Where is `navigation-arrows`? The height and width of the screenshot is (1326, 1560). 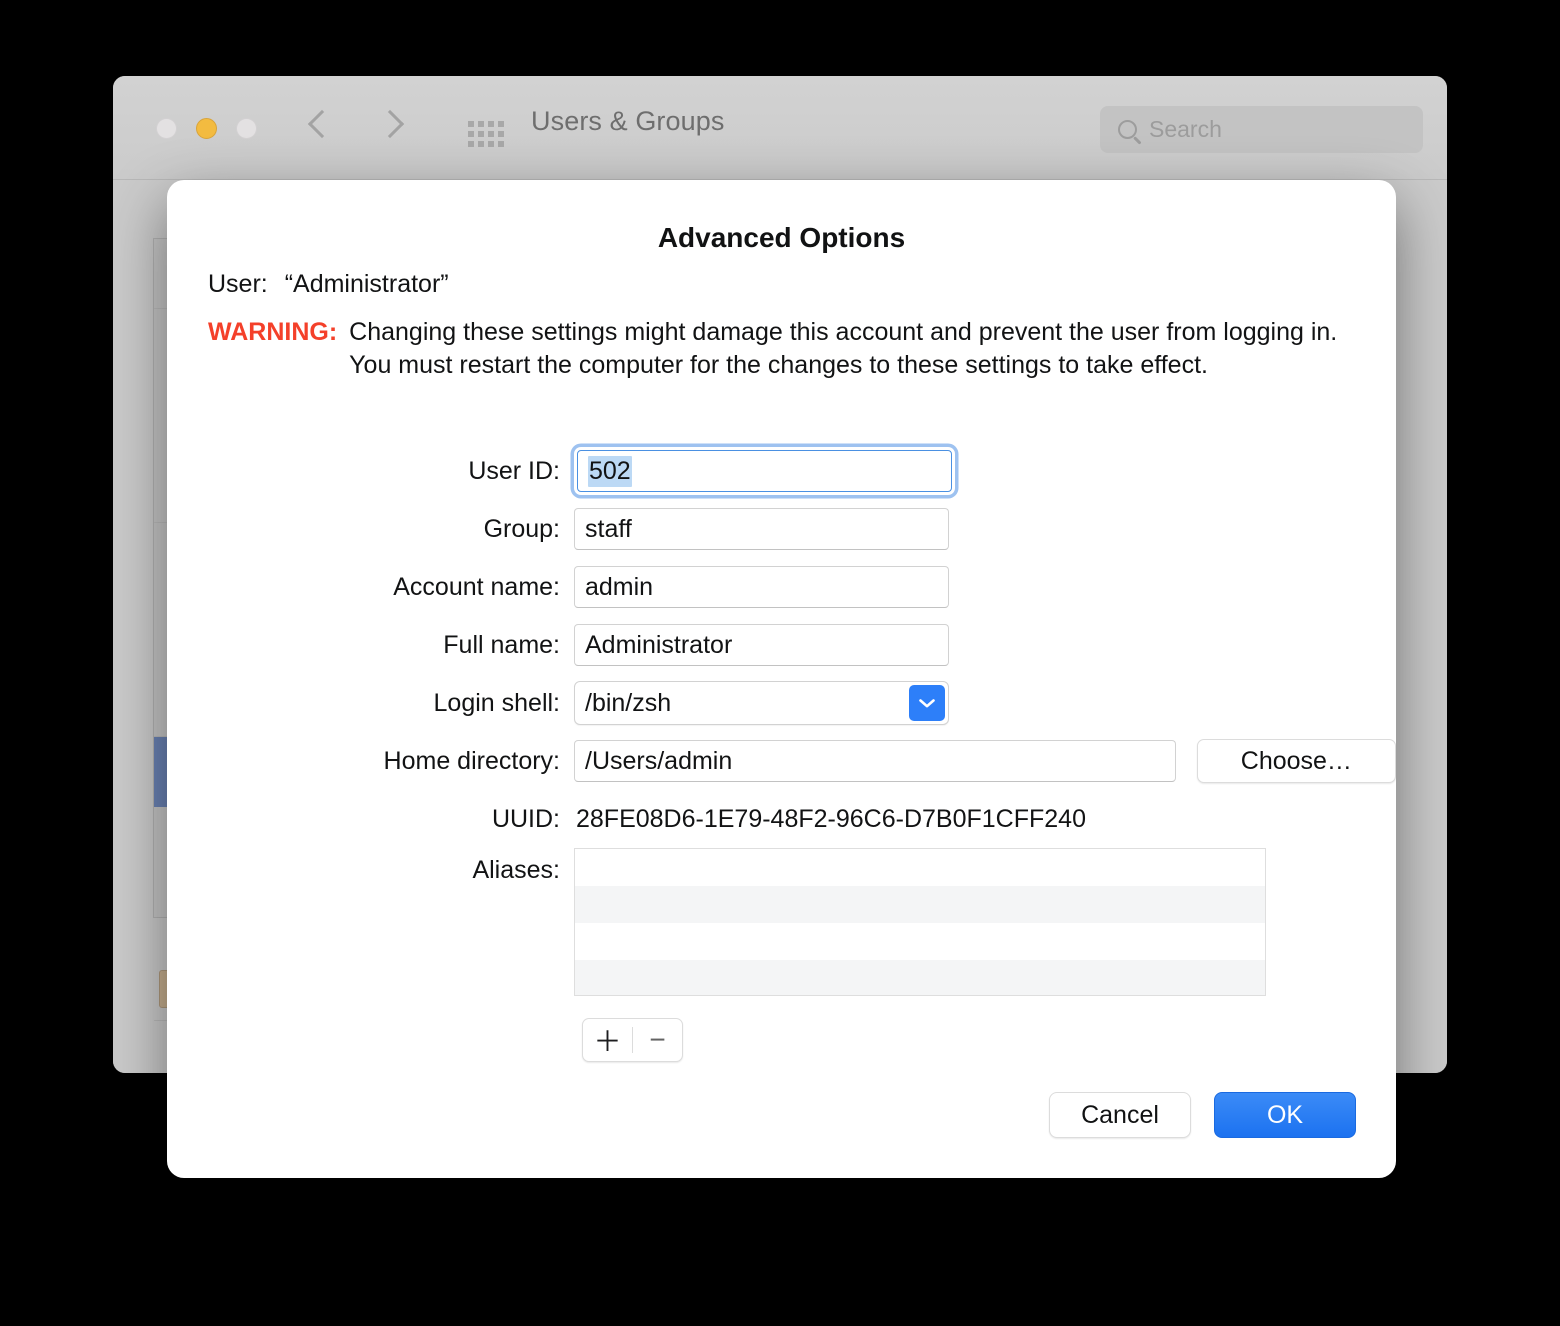
navigation-arrows is located at coordinates (355, 126).